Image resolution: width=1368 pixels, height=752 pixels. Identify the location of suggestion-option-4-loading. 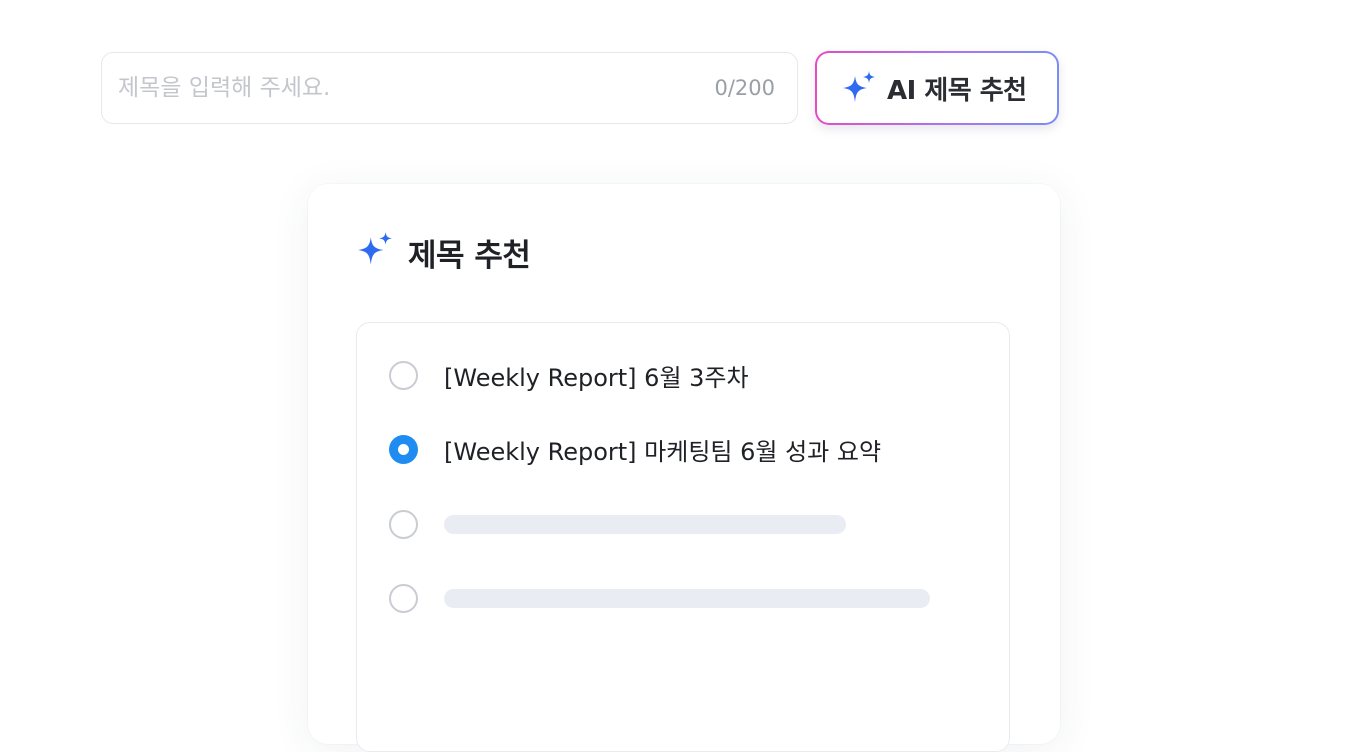
(689, 598).